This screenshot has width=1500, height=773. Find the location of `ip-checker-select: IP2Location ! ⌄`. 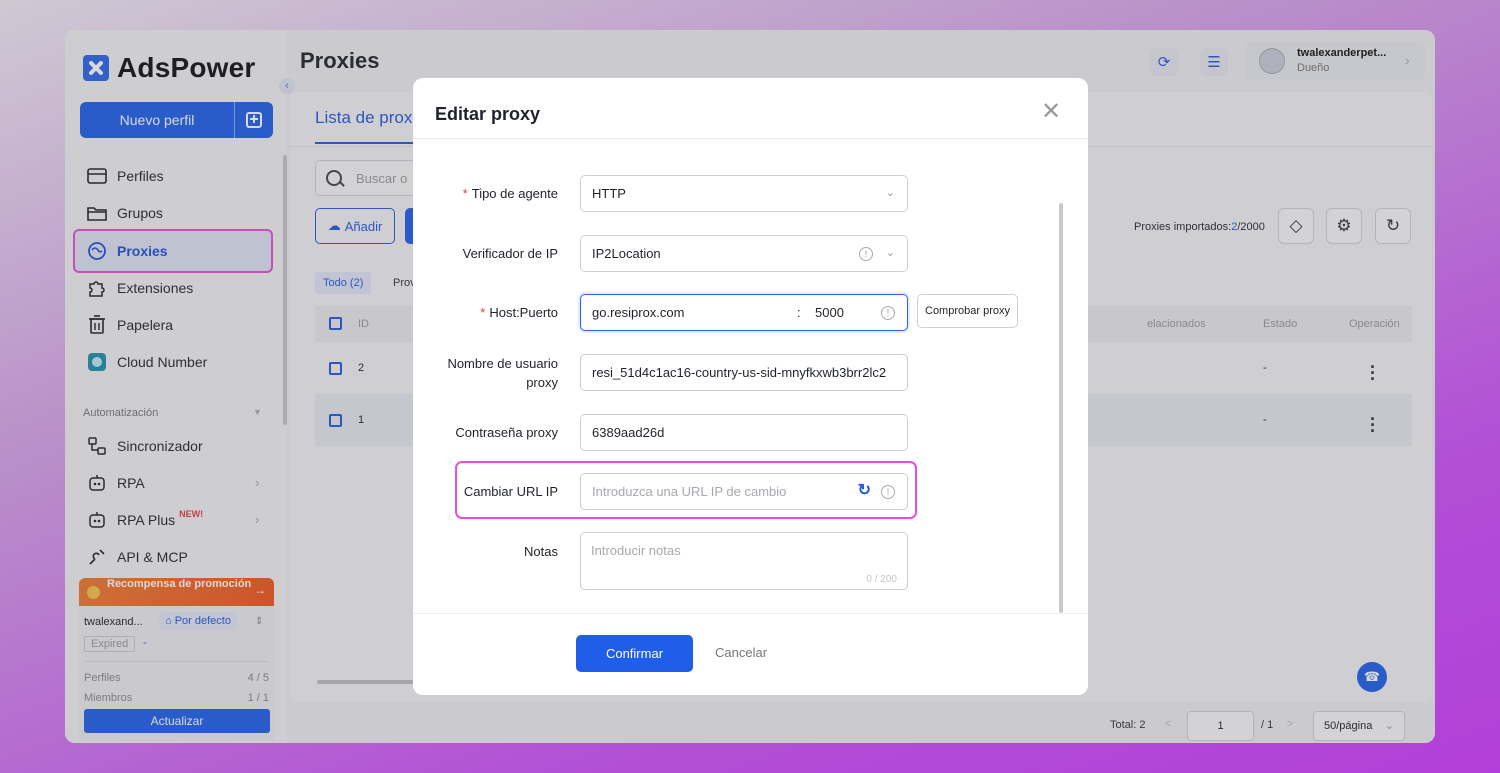

ip-checker-select: IP2Location ! ⌄ is located at coordinates (744, 253).